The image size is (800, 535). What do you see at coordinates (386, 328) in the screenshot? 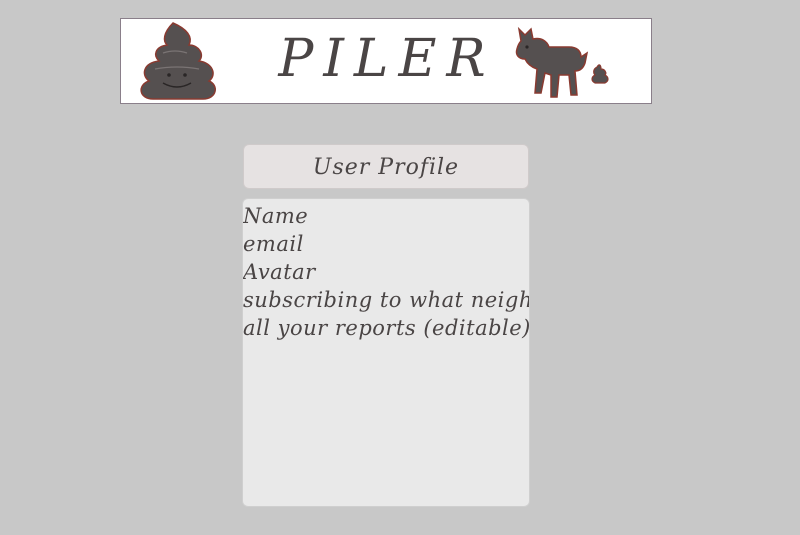
I see `profile-field-reports: all your reports (editable)` at bounding box center [386, 328].